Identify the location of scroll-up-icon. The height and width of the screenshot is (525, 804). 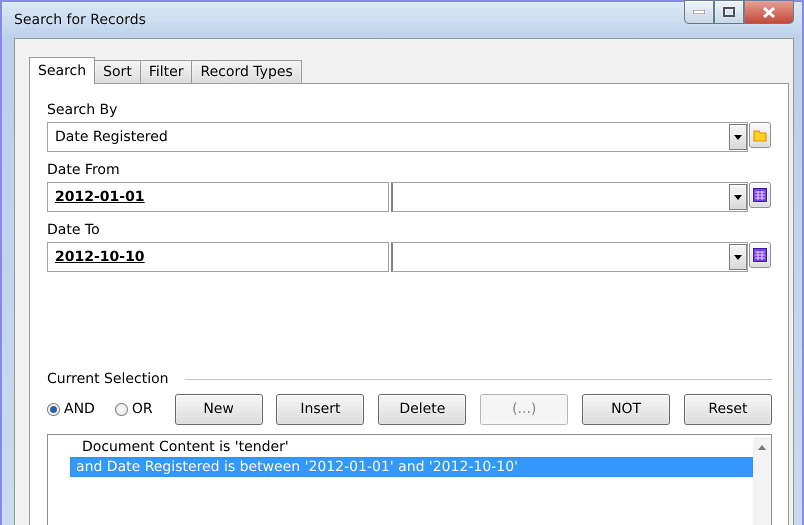
(762, 447).